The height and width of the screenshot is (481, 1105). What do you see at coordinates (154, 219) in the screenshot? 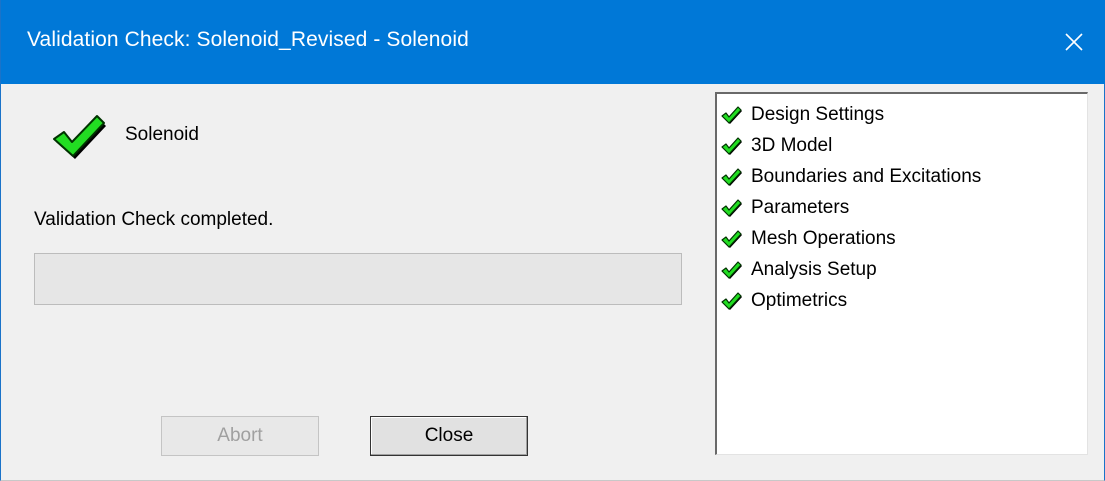
I see `status-message: Validation Check completed.` at bounding box center [154, 219].